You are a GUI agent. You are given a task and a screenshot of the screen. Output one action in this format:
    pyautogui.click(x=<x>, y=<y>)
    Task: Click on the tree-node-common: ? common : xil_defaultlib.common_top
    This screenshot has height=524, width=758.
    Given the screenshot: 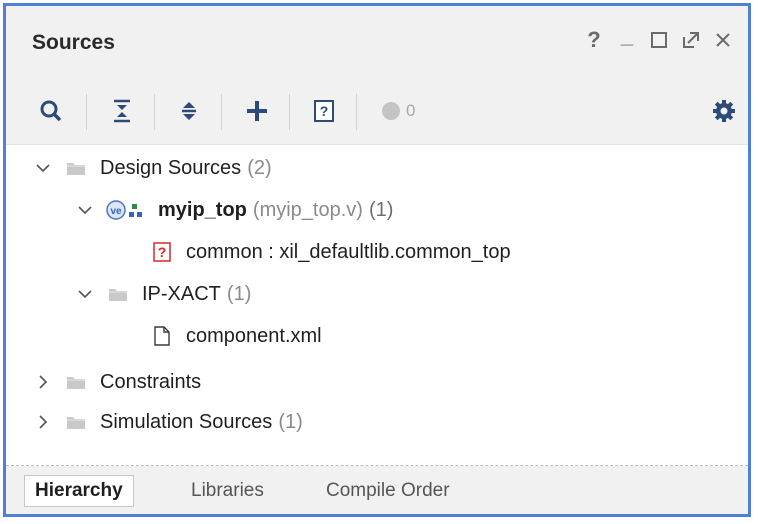 What is the action you would take?
    pyautogui.click(x=330, y=252)
    